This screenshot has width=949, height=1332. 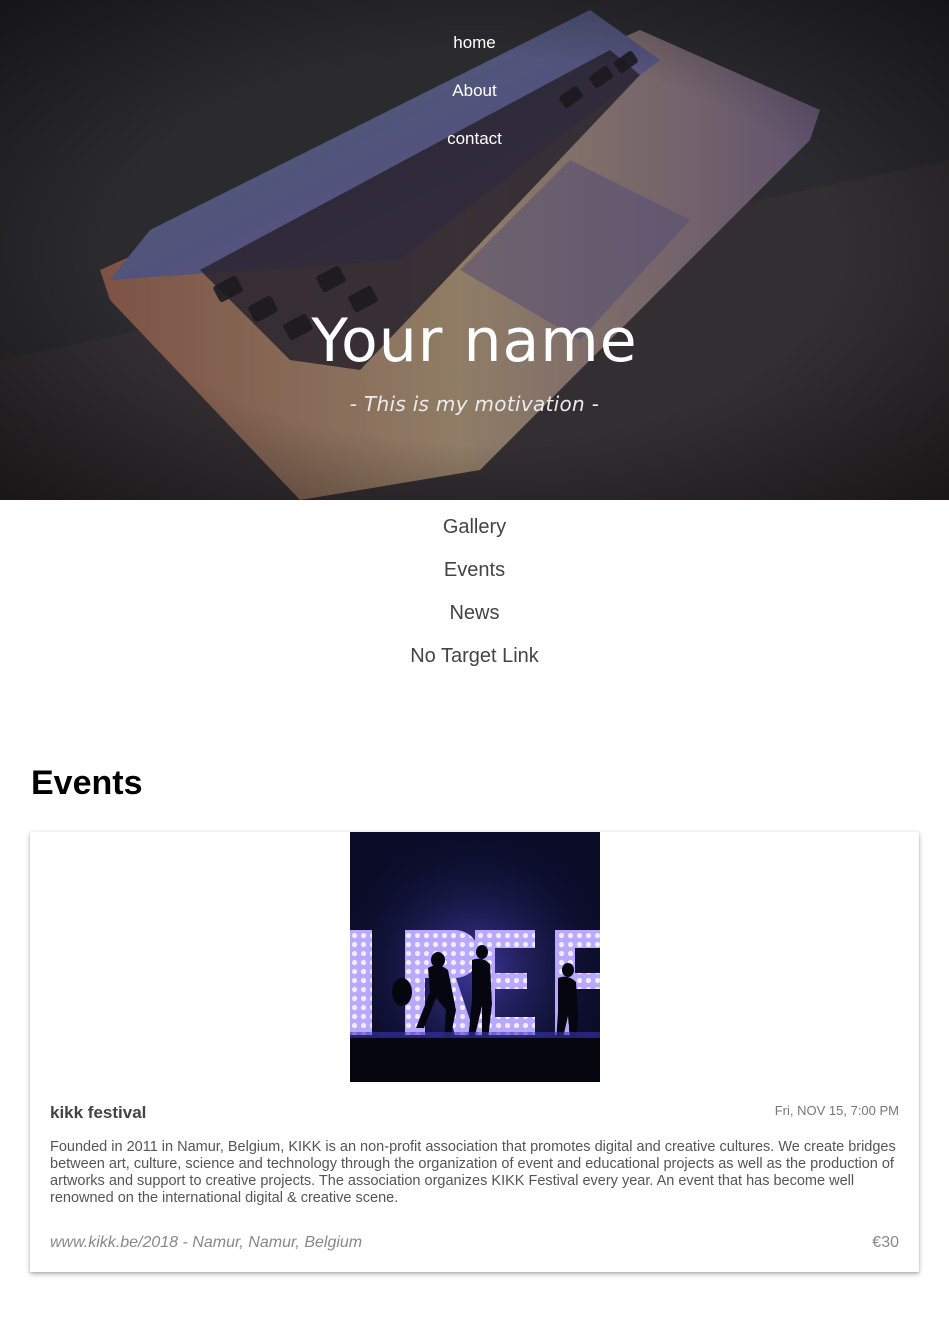 I want to click on events-heading: Events, so click(x=87, y=783).